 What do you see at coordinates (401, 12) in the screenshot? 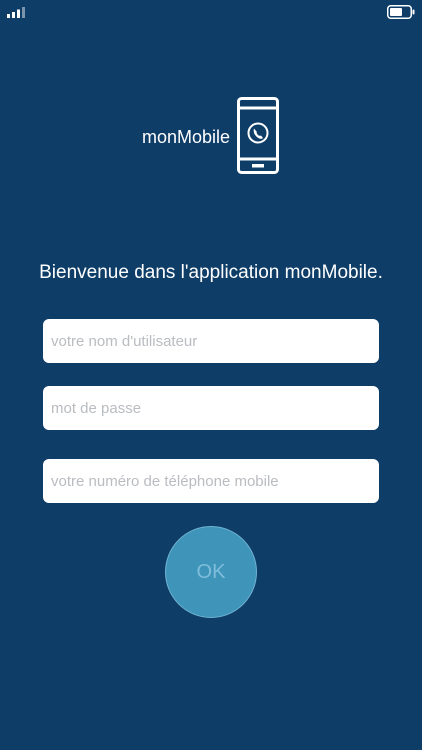
I see `battery-icon` at bounding box center [401, 12].